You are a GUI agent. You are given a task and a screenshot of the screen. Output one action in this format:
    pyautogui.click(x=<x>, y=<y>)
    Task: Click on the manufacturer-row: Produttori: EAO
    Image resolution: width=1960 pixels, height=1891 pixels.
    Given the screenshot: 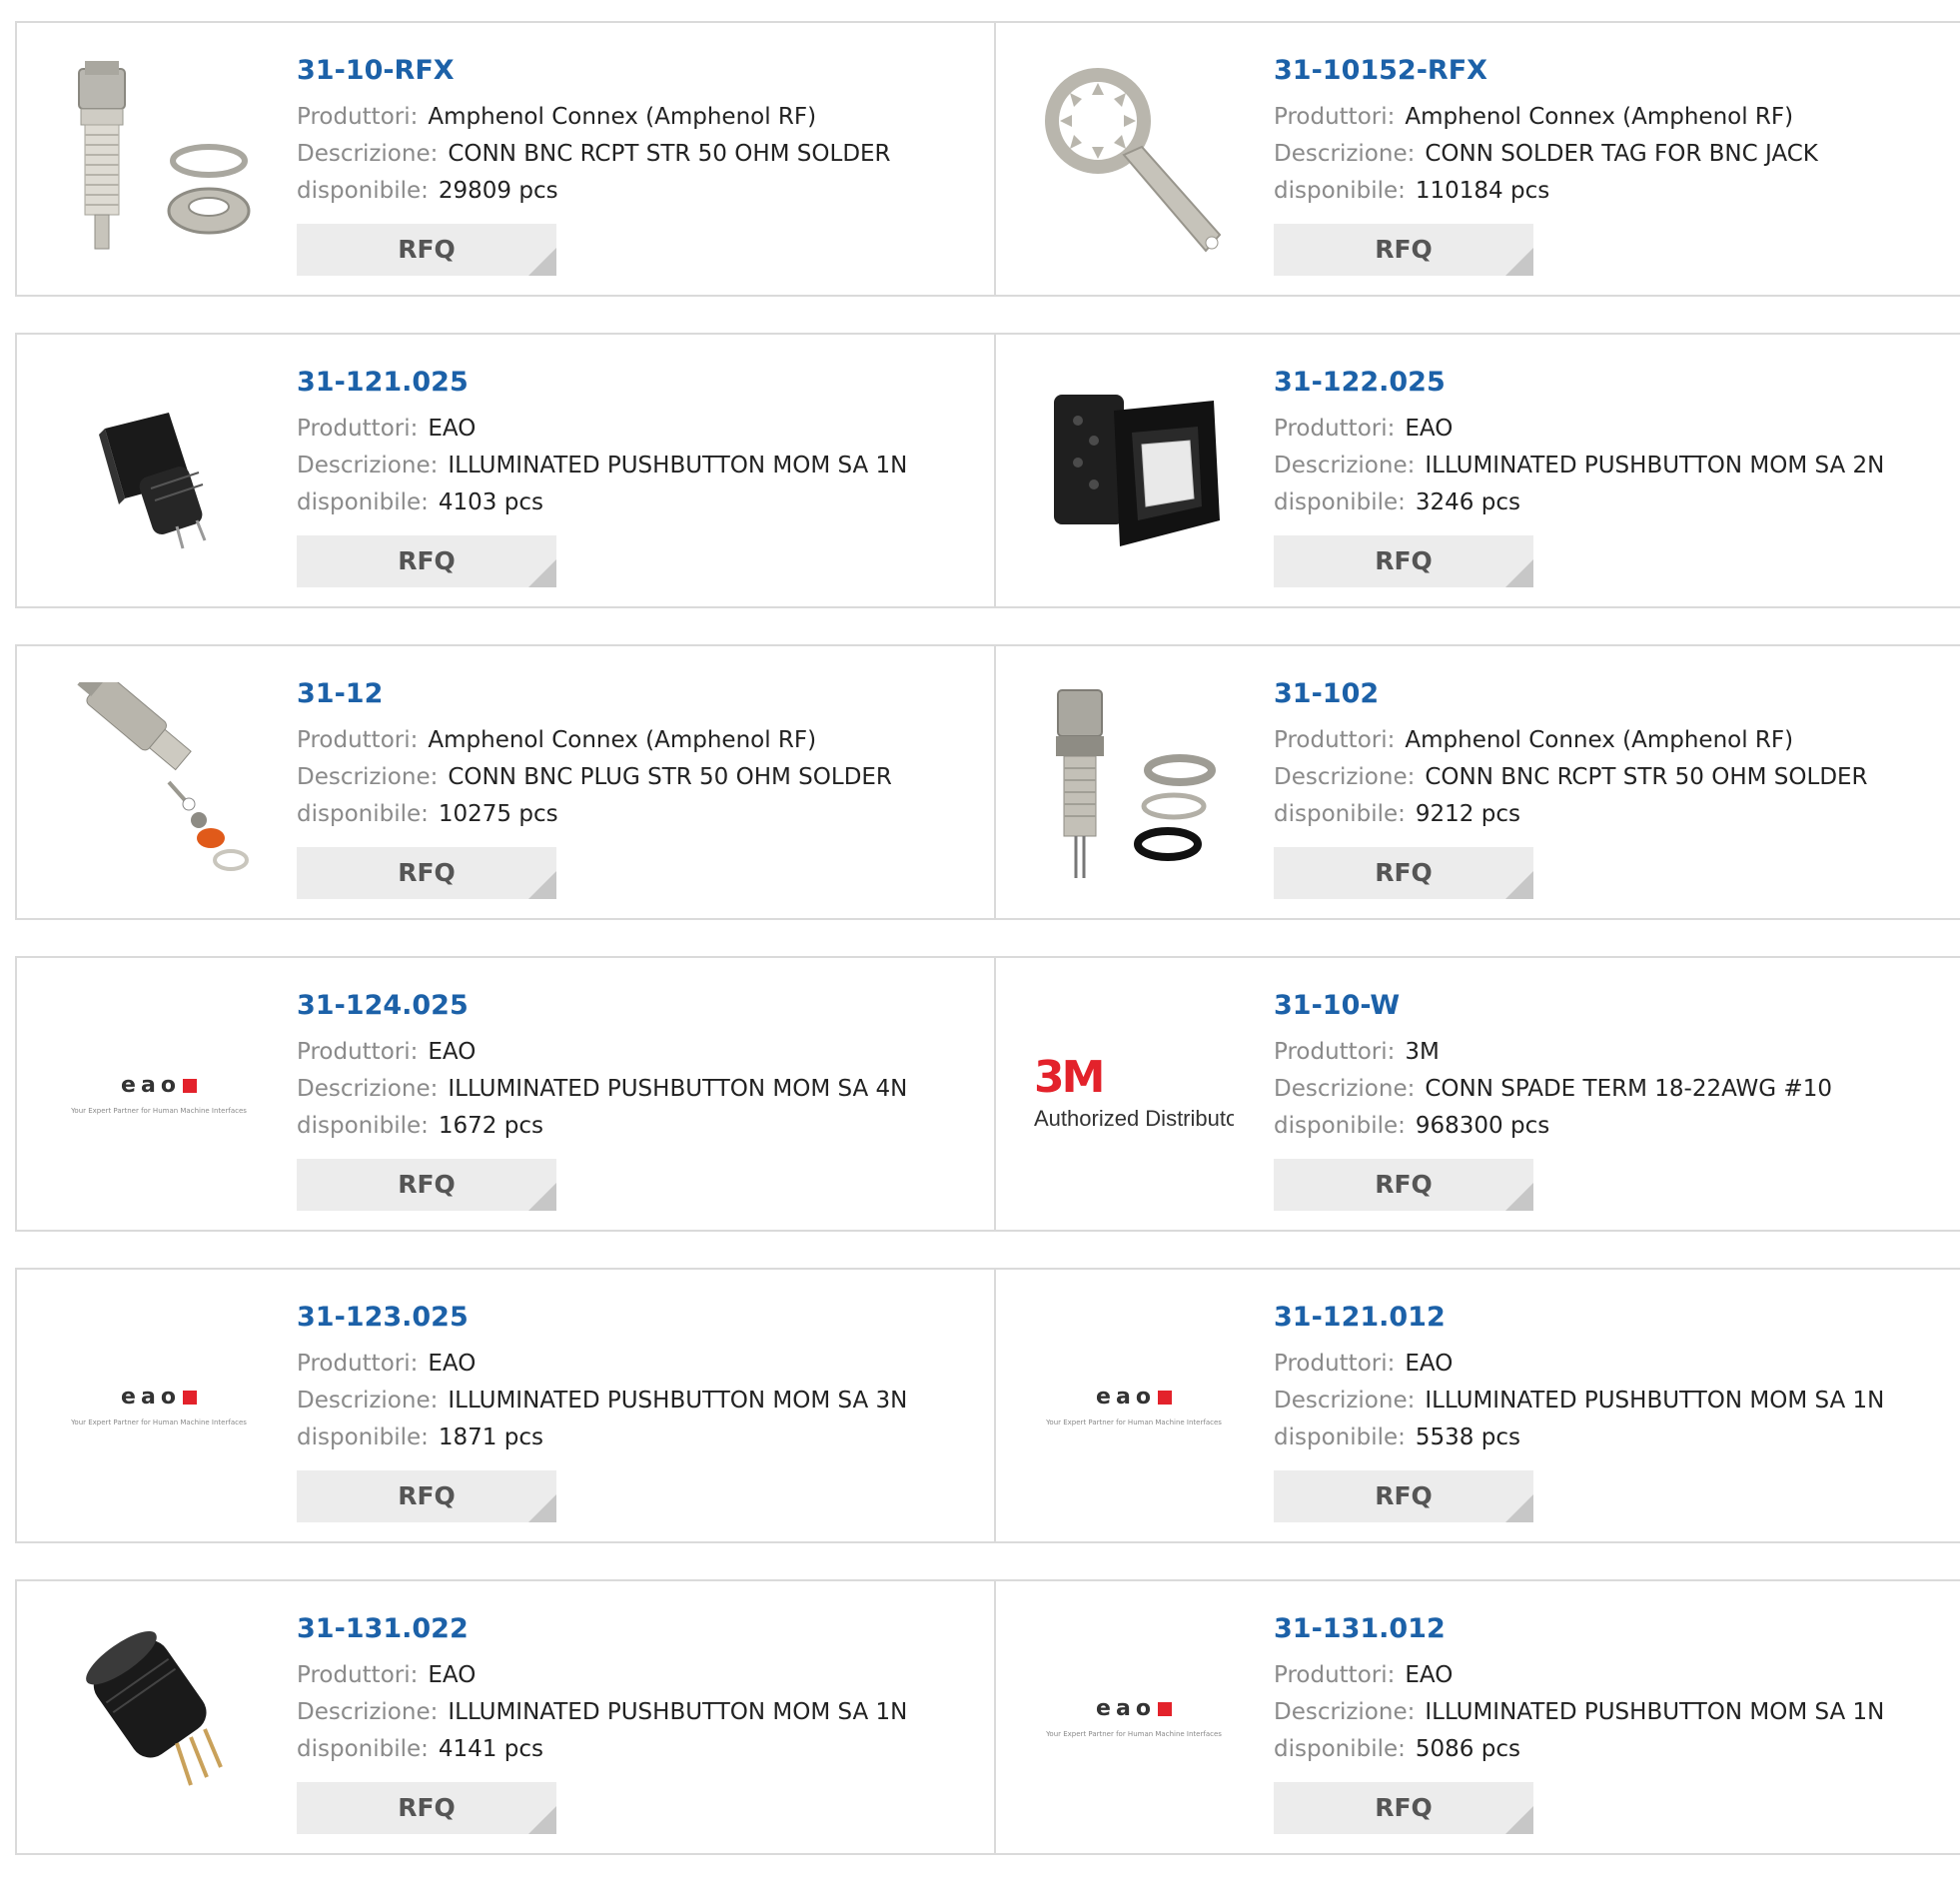 What is the action you would take?
    pyautogui.click(x=640, y=429)
    